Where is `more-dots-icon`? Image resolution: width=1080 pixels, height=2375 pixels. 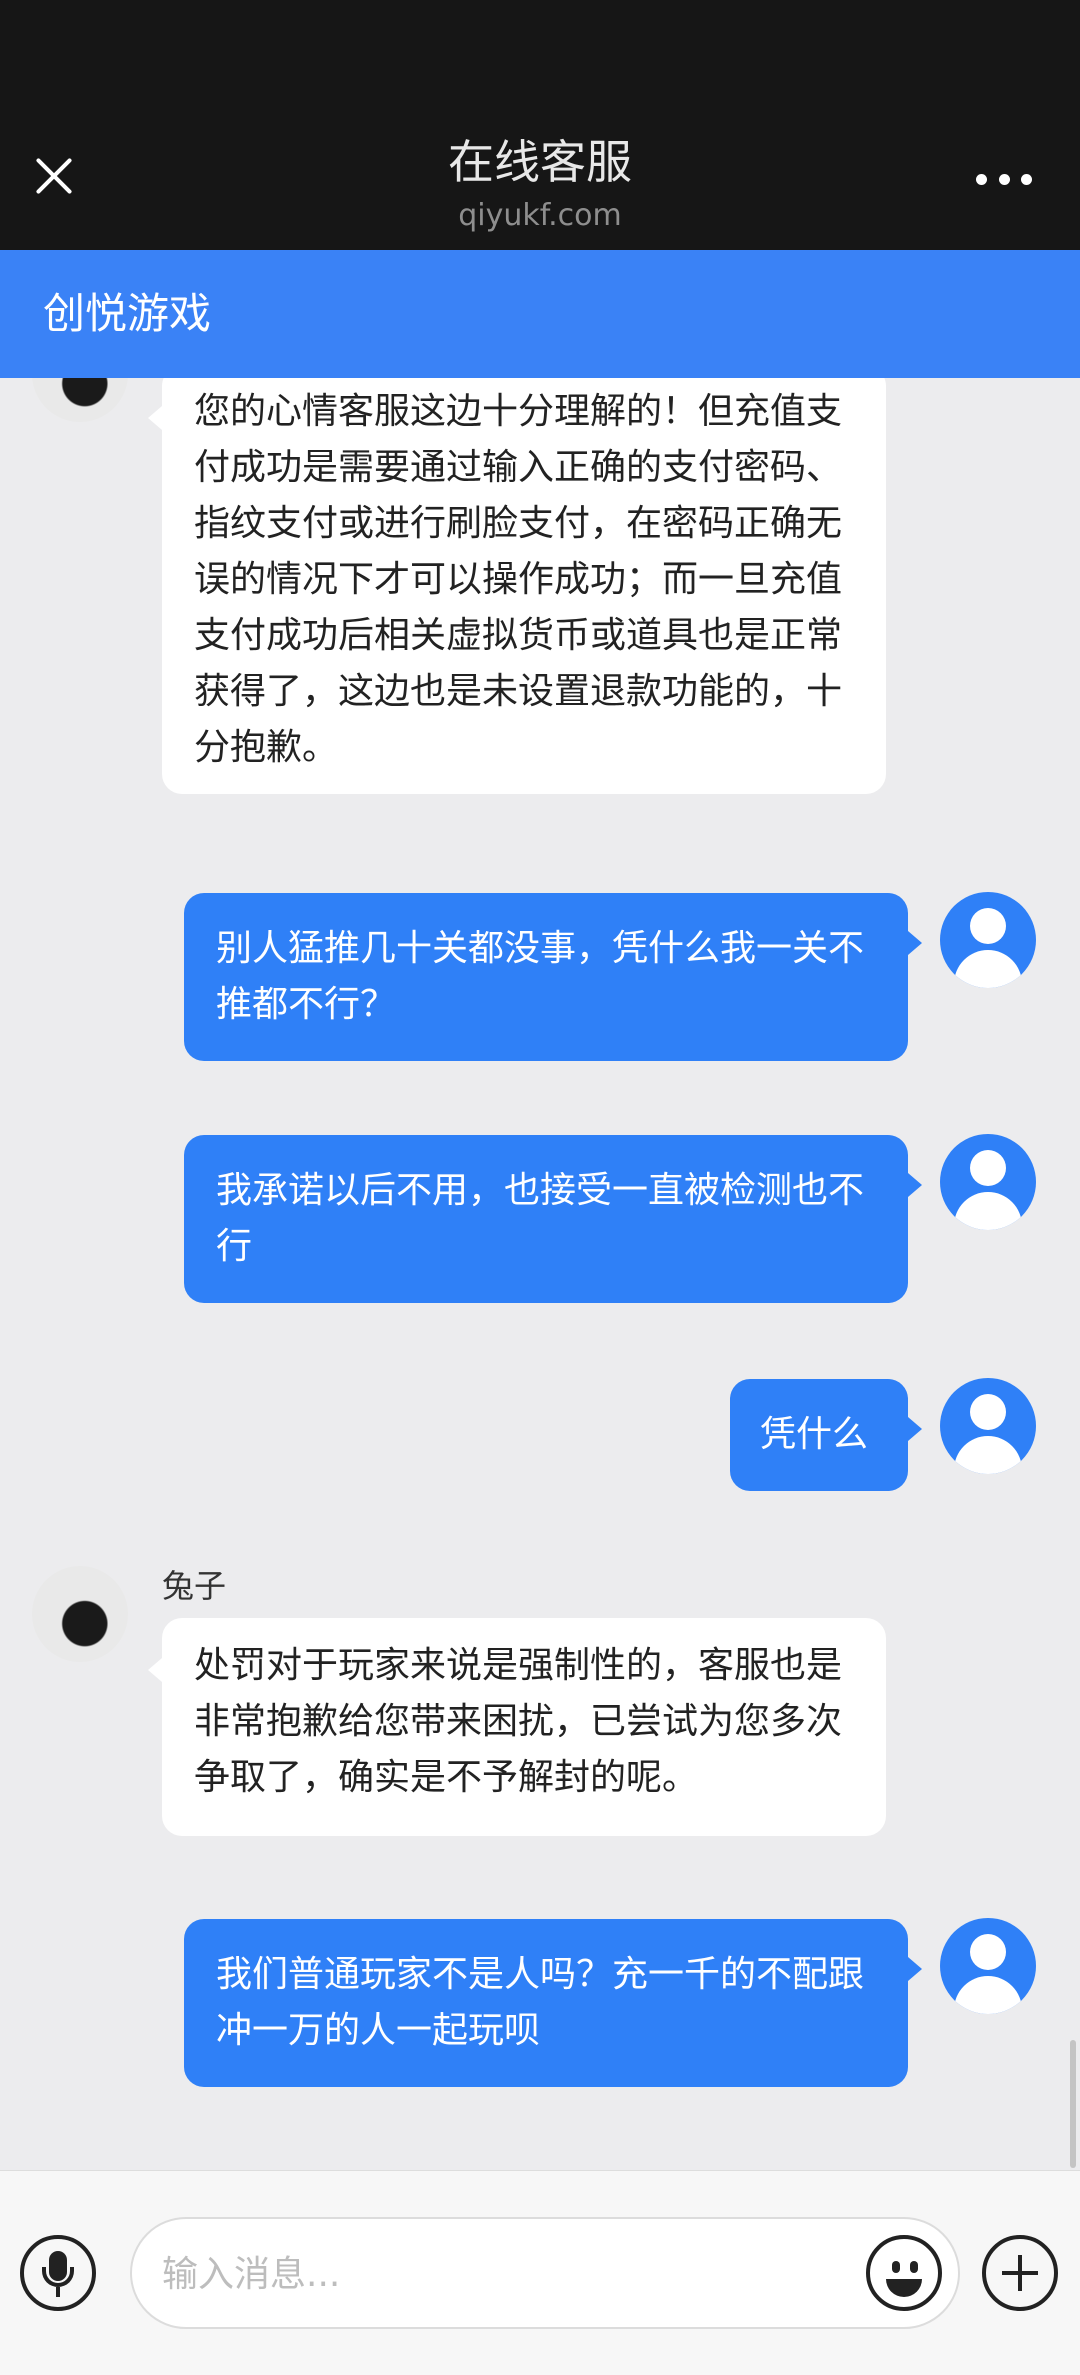 more-dots-icon is located at coordinates (1004, 182).